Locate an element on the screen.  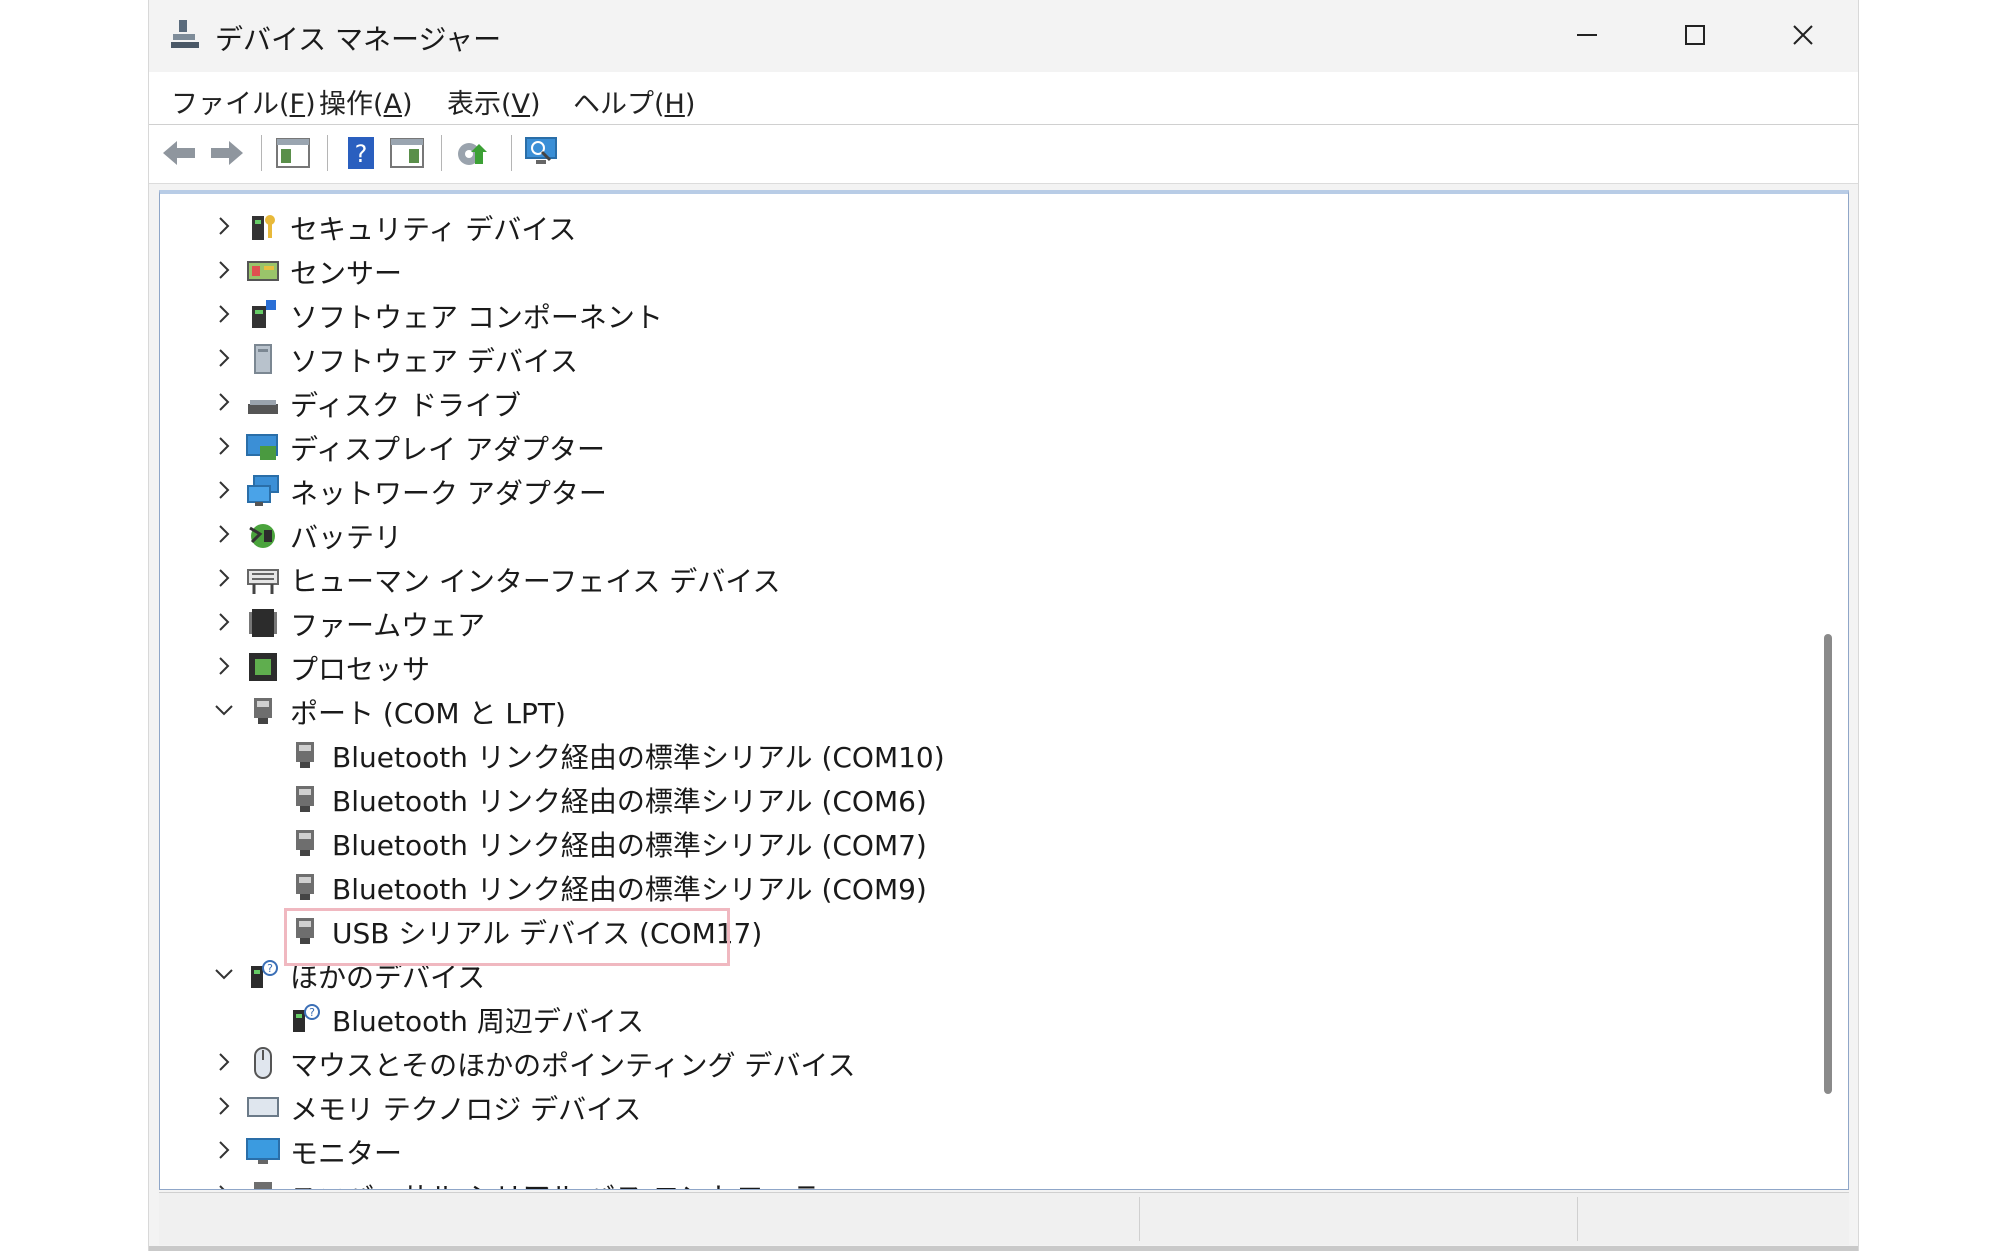
close-icon is located at coordinates (1803, 35).